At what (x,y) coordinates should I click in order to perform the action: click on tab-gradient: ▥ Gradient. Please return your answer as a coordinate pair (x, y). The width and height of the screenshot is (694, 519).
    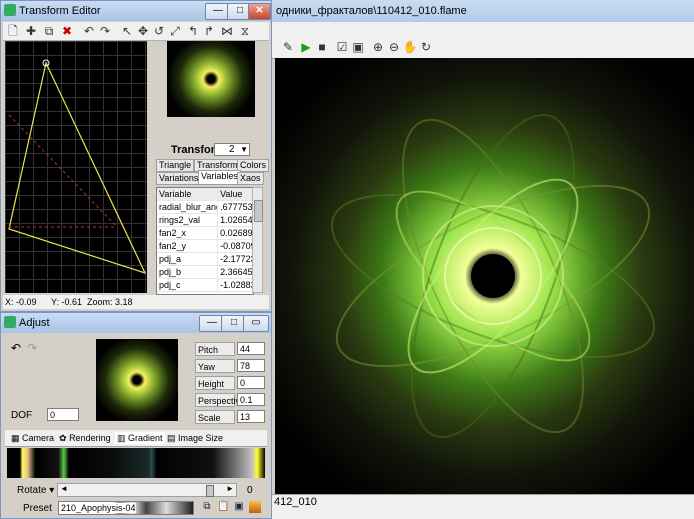
    Looking at the image, I should click on (140, 438).